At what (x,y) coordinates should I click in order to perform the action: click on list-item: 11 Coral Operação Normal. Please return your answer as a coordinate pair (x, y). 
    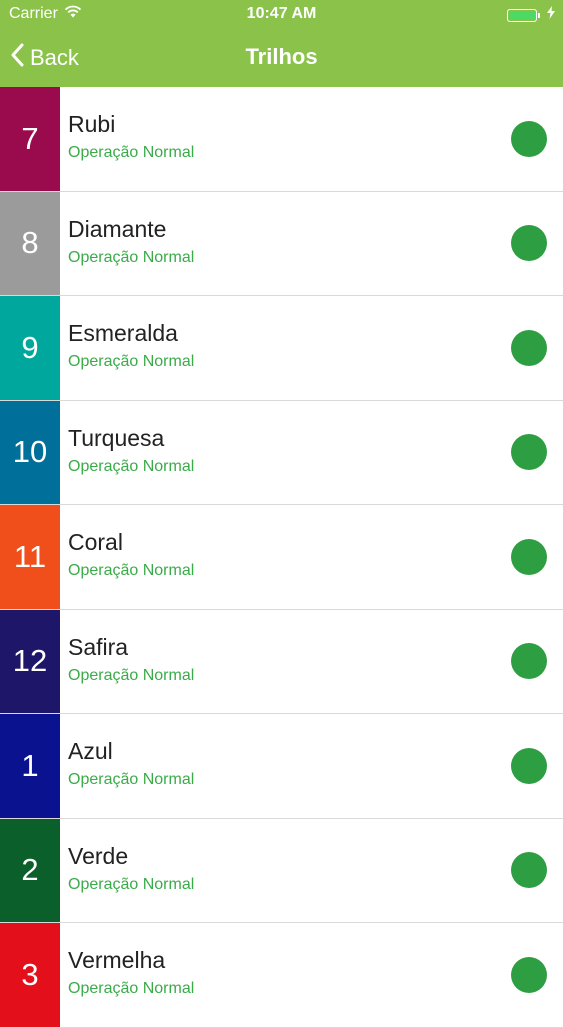
    Looking at the image, I should click on (281, 557).